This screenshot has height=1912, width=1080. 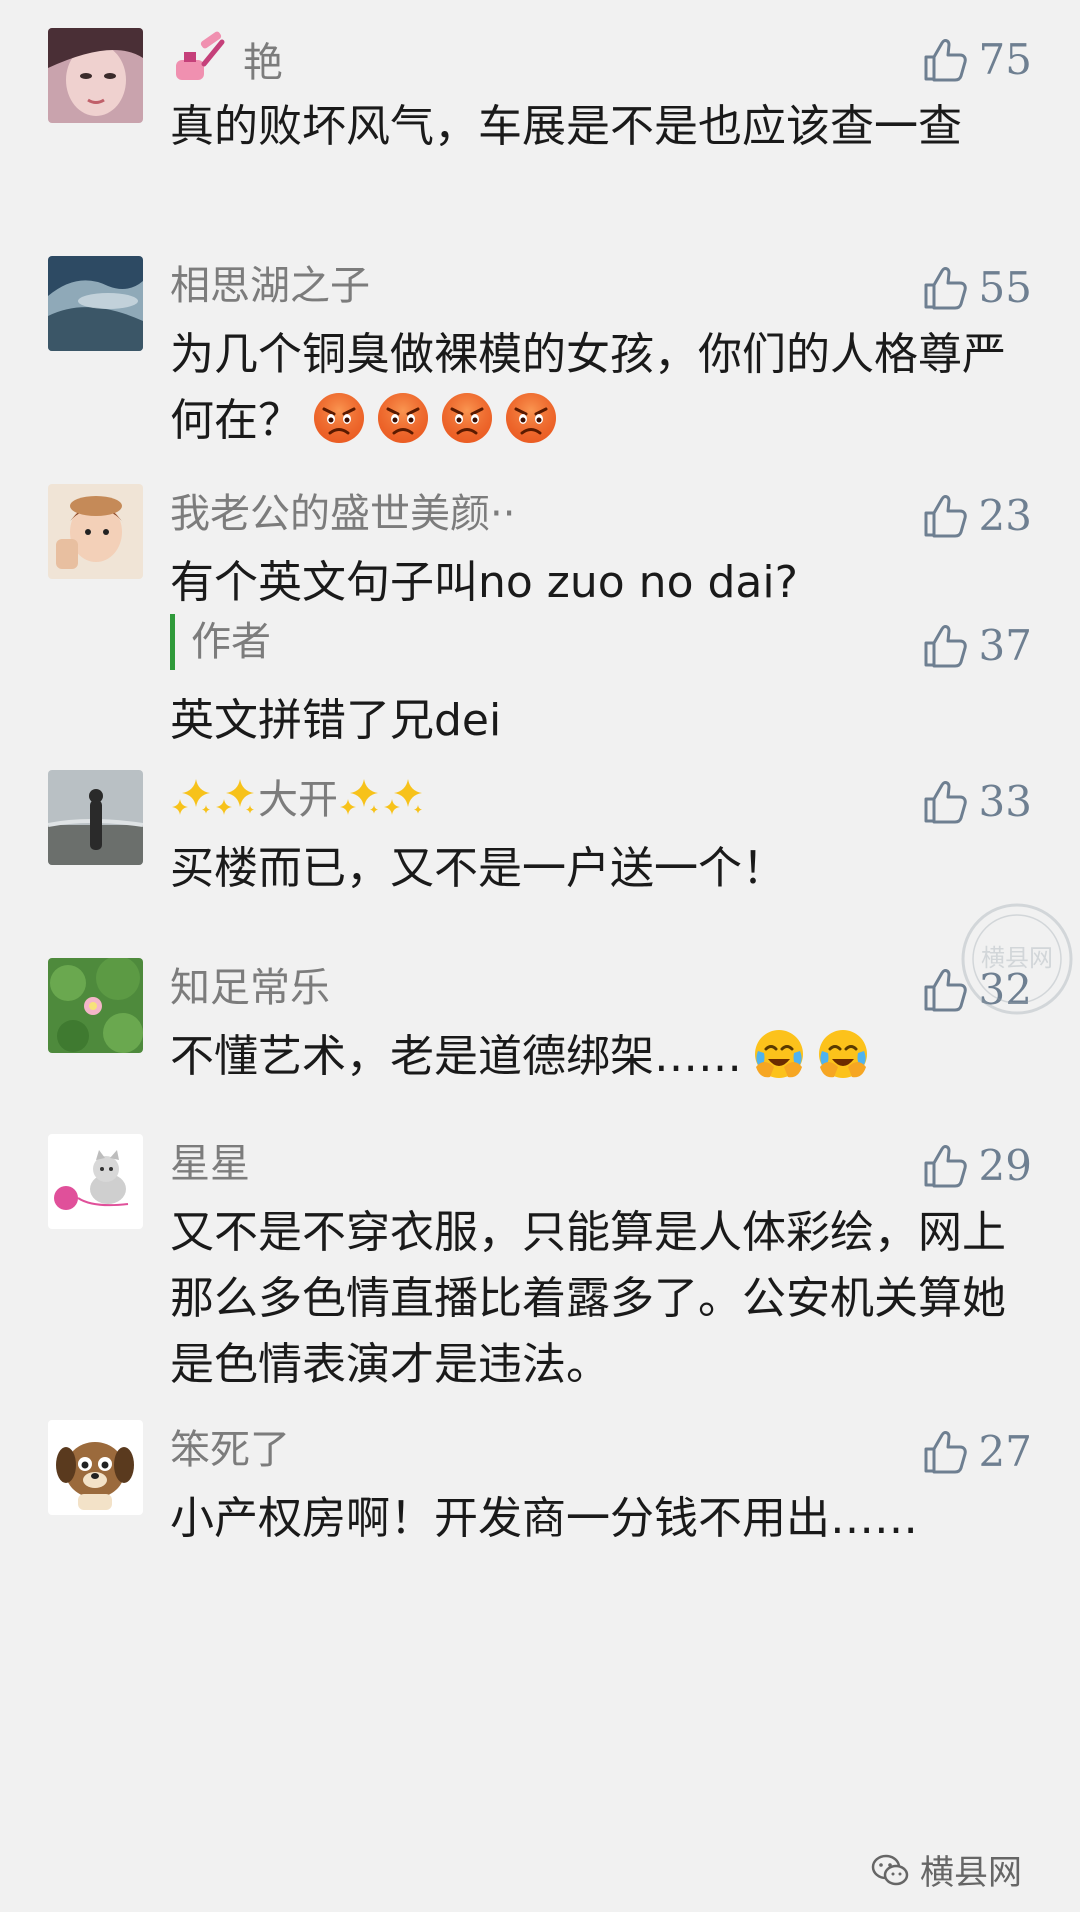 What do you see at coordinates (566, 126) in the screenshot?
I see `comment-text: 真的败坏风气，车展是不是也应该查一查` at bounding box center [566, 126].